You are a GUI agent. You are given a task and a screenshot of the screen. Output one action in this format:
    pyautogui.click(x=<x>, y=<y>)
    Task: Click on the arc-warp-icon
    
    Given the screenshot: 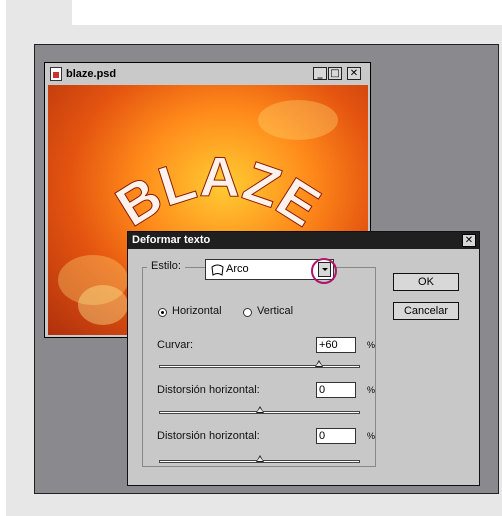 What is the action you would take?
    pyautogui.click(x=217, y=270)
    